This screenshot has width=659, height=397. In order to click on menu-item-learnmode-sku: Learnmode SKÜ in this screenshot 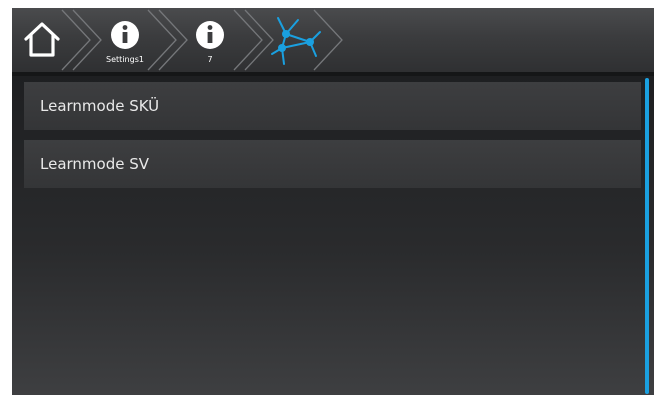, I will do `click(332, 106)`.